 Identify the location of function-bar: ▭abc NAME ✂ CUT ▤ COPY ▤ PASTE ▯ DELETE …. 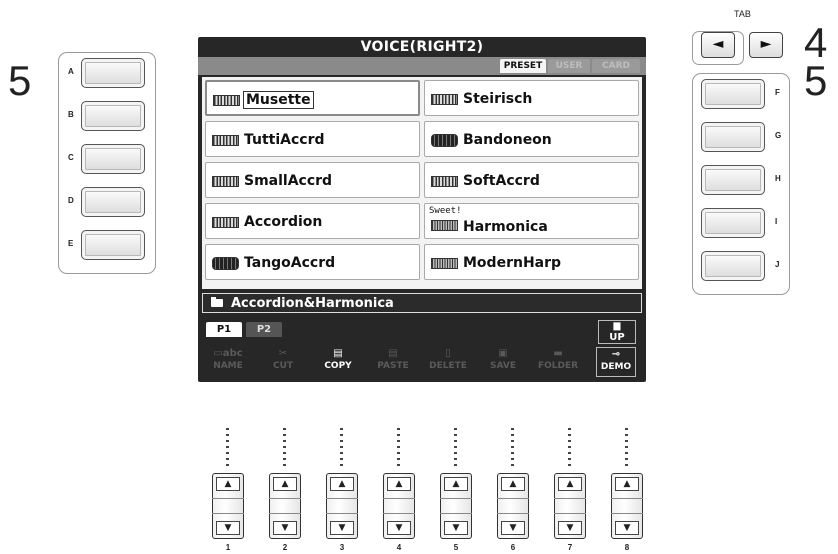
(423, 358).